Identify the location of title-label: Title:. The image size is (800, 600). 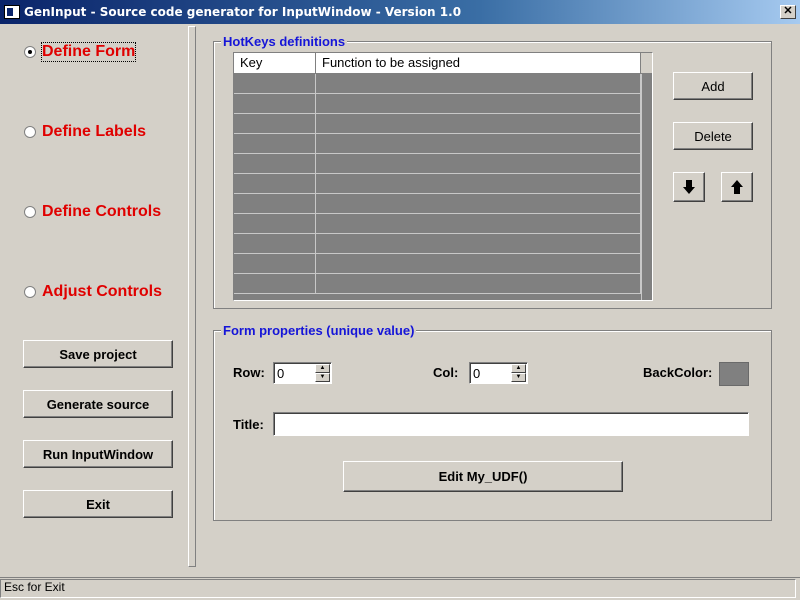
(248, 424).